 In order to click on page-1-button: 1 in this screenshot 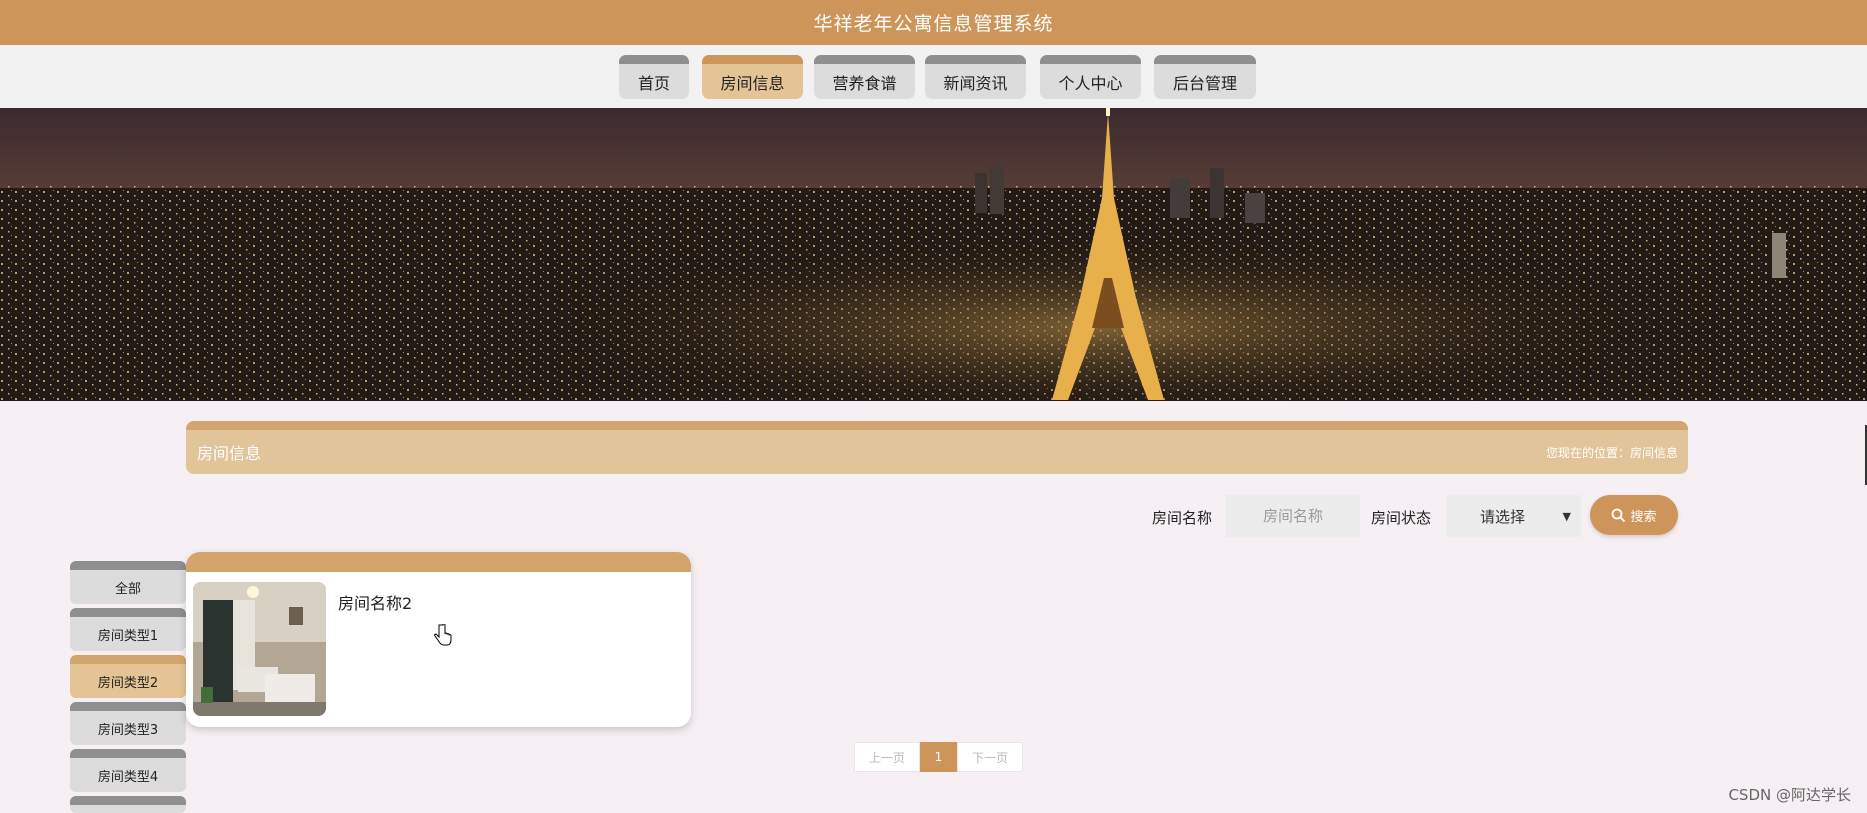, I will do `click(938, 757)`.